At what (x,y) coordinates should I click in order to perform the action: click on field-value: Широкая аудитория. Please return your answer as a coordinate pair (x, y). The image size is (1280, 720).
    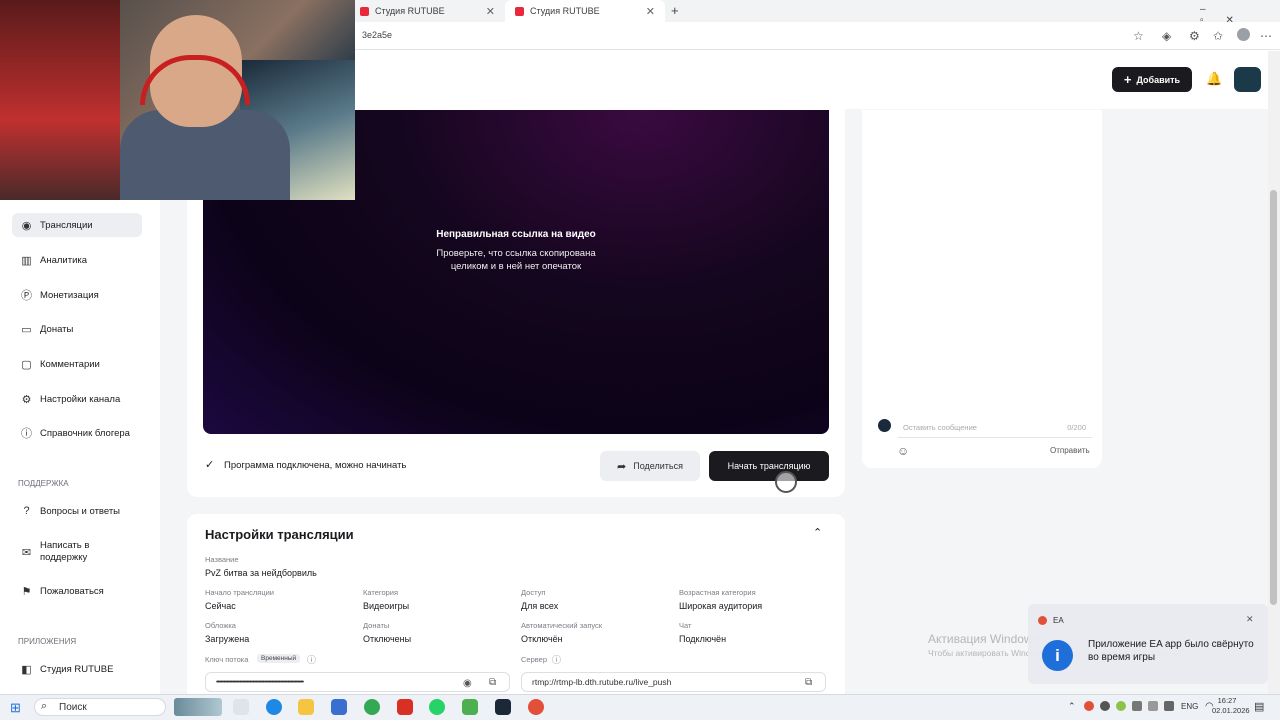
    Looking at the image, I should click on (721, 606).